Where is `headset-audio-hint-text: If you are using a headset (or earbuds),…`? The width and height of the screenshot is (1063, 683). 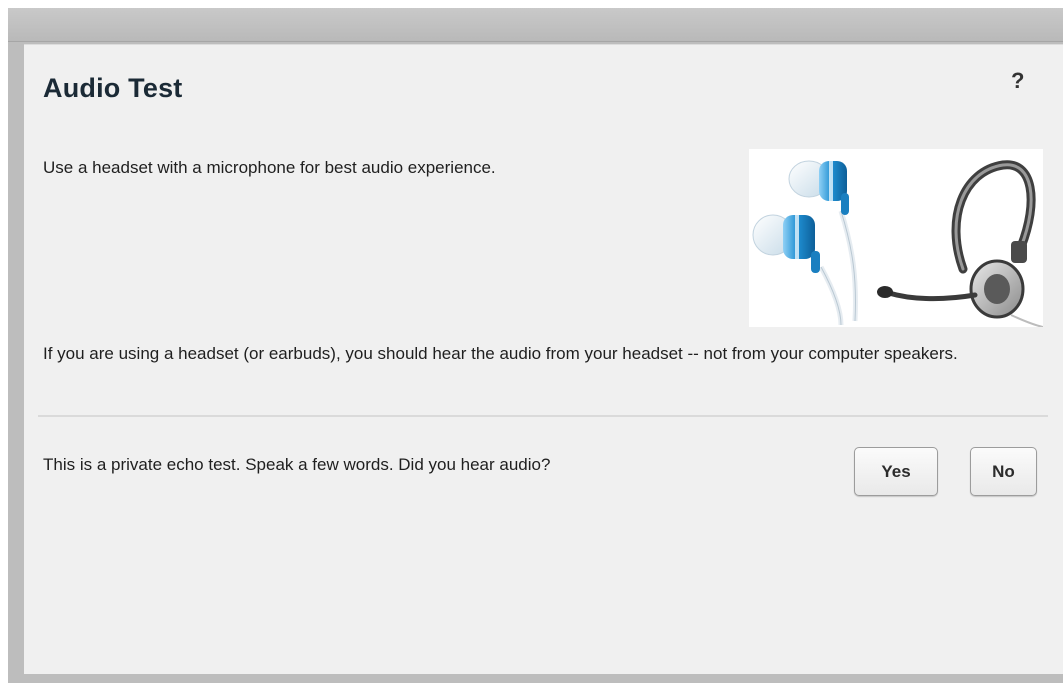
headset-audio-hint-text: If you are using a headset (or earbuds),… is located at coordinates (500, 353).